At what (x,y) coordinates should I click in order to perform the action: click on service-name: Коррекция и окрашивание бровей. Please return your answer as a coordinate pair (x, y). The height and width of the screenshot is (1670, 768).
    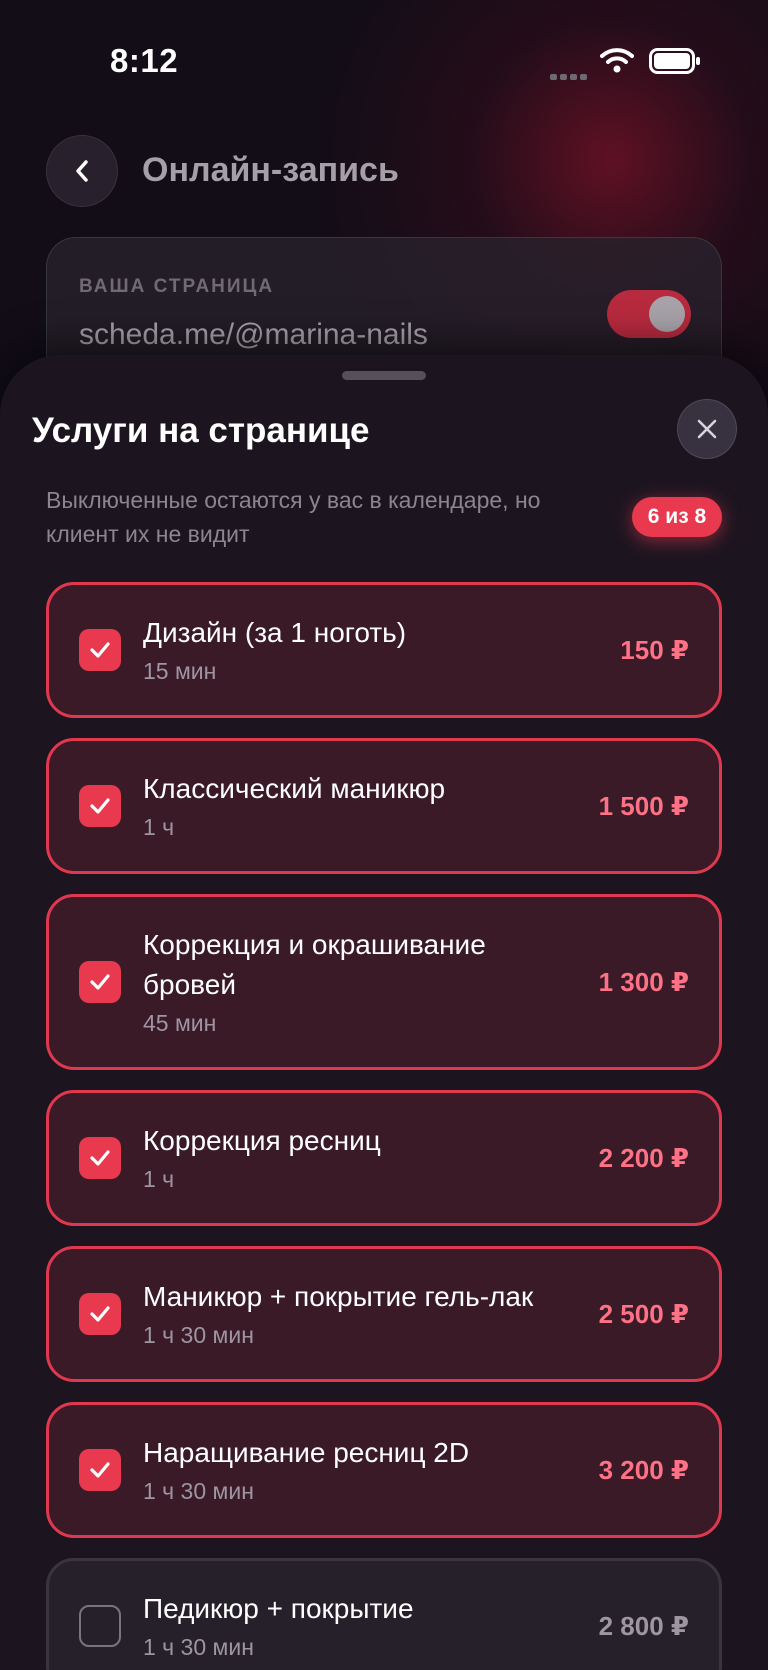
    Looking at the image, I should click on (314, 964).